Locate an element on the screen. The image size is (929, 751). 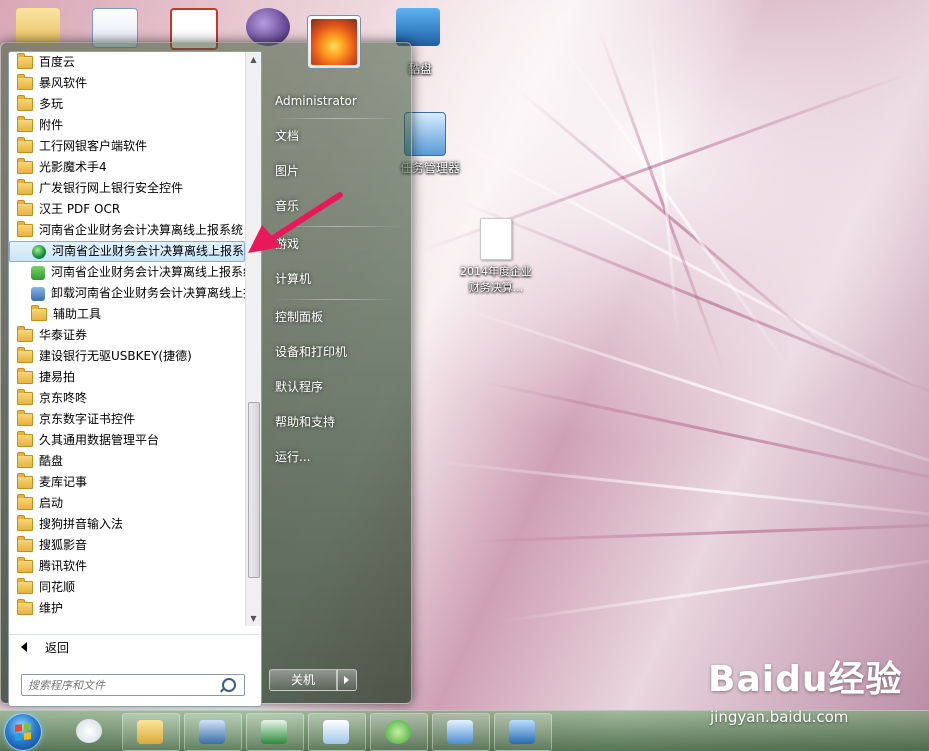
baidu-jingyan-logo: Baidu经验 is located at coordinates (805, 676).